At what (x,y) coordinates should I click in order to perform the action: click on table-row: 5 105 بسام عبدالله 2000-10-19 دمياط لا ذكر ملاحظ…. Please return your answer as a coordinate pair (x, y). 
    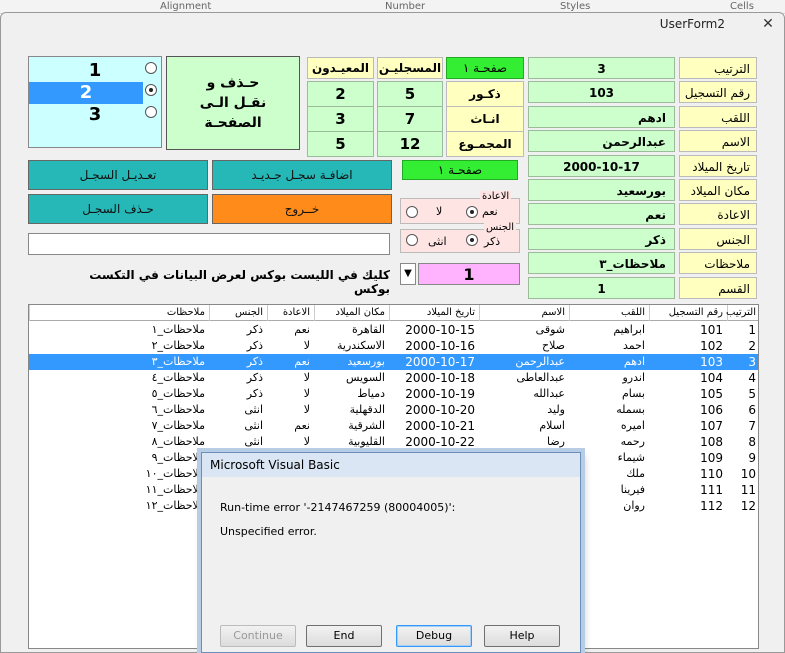
    Looking at the image, I should click on (393, 394).